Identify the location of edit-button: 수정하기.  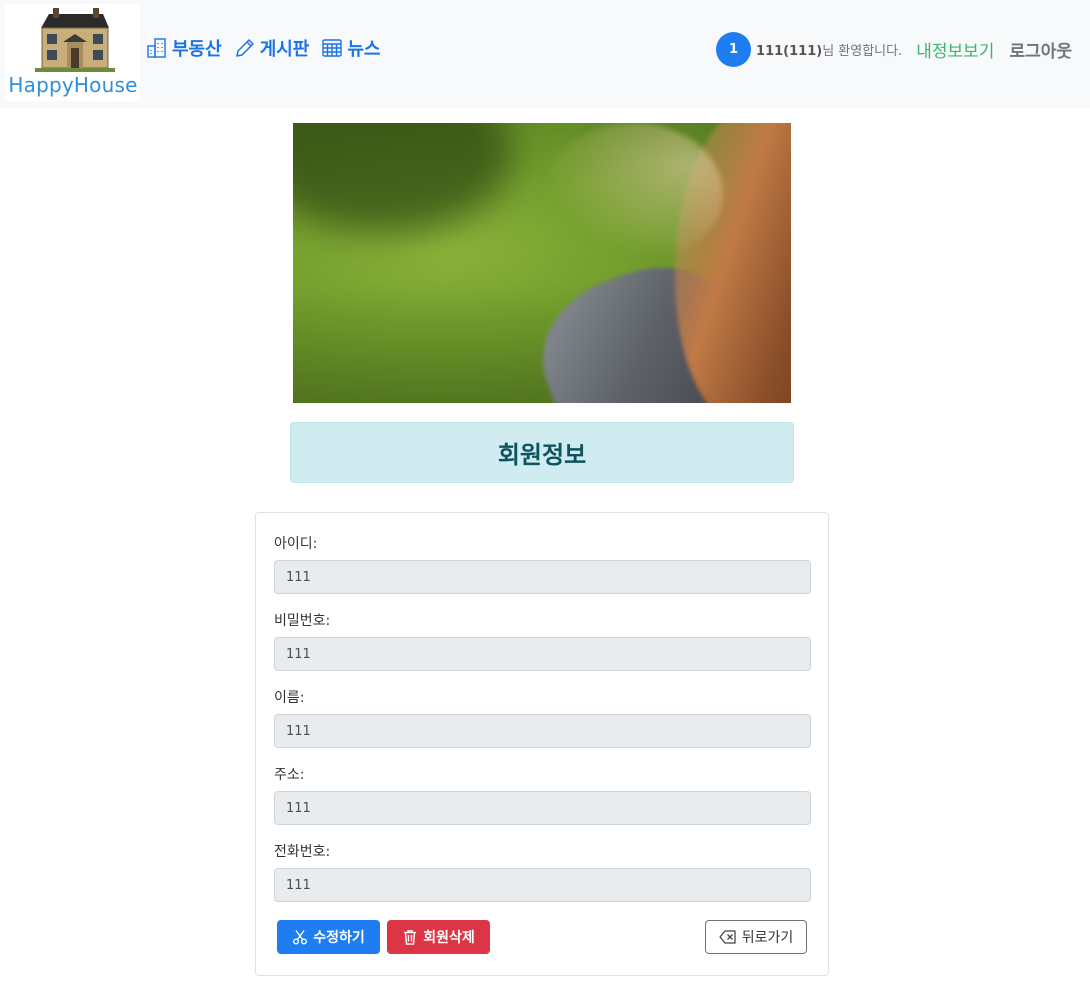
(328, 937).